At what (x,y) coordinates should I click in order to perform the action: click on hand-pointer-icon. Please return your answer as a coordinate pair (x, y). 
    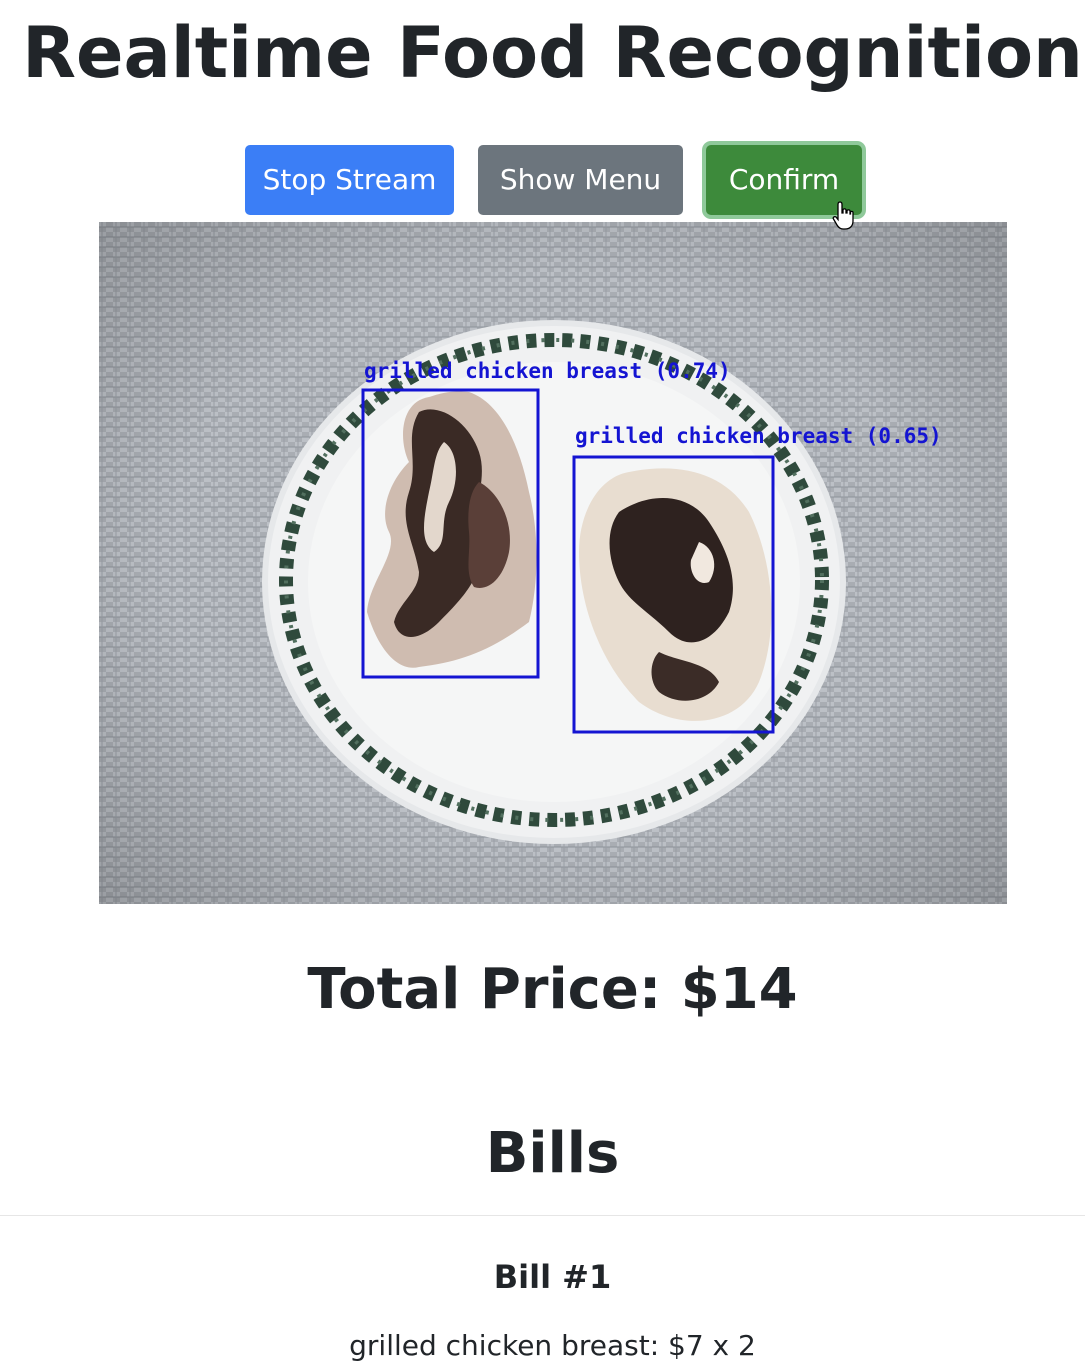
    Looking at the image, I should click on (843, 215).